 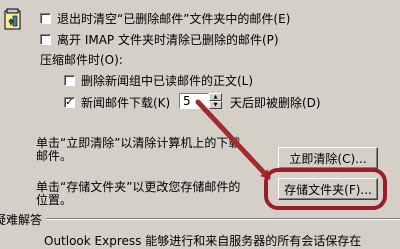 What do you see at coordinates (81, 60) in the screenshot?
I see `compact-group-label: 压缩邮件时(O):` at bounding box center [81, 60].